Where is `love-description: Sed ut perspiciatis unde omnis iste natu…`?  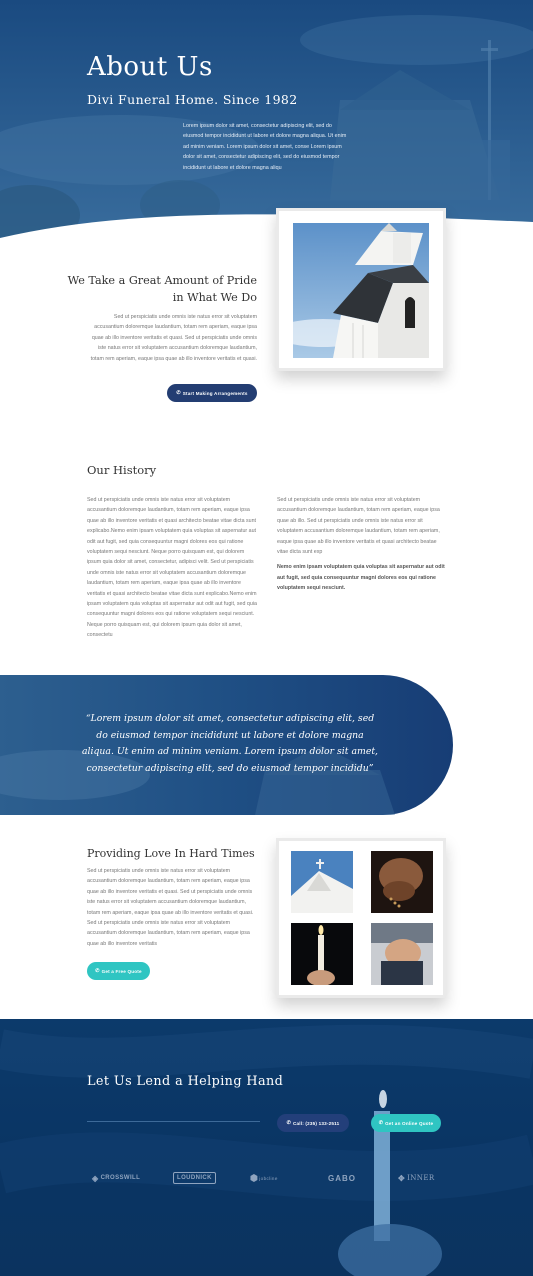 love-description: Sed ut perspiciatis unde omnis iste natu… is located at coordinates (170, 907).